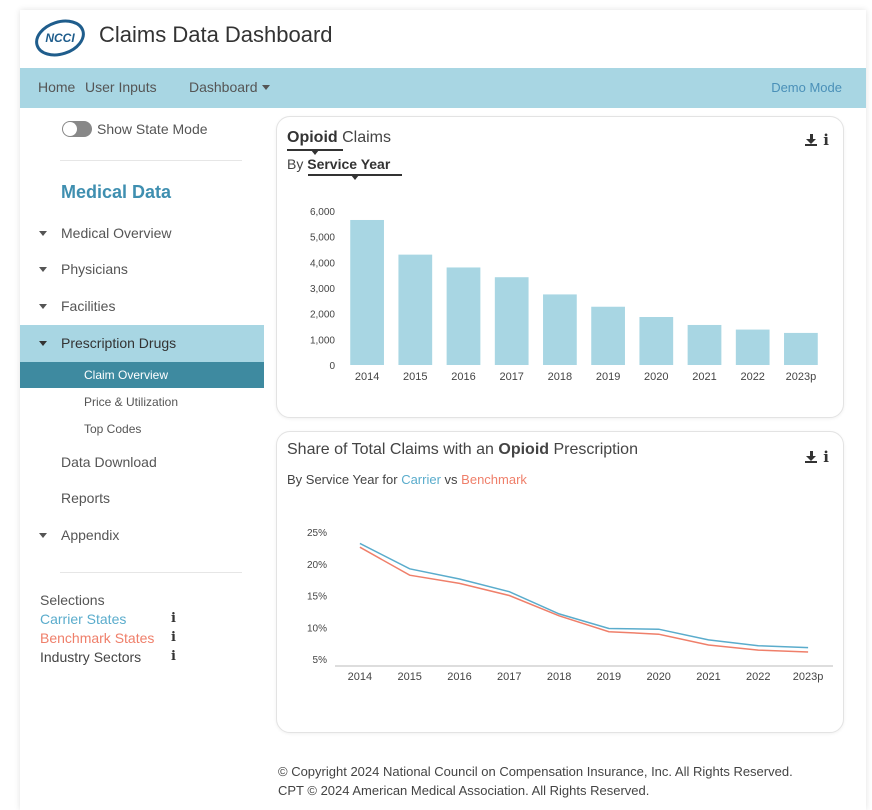  Describe the element at coordinates (97, 638) in the screenshot. I see `selection-label: Benchmark States` at that location.